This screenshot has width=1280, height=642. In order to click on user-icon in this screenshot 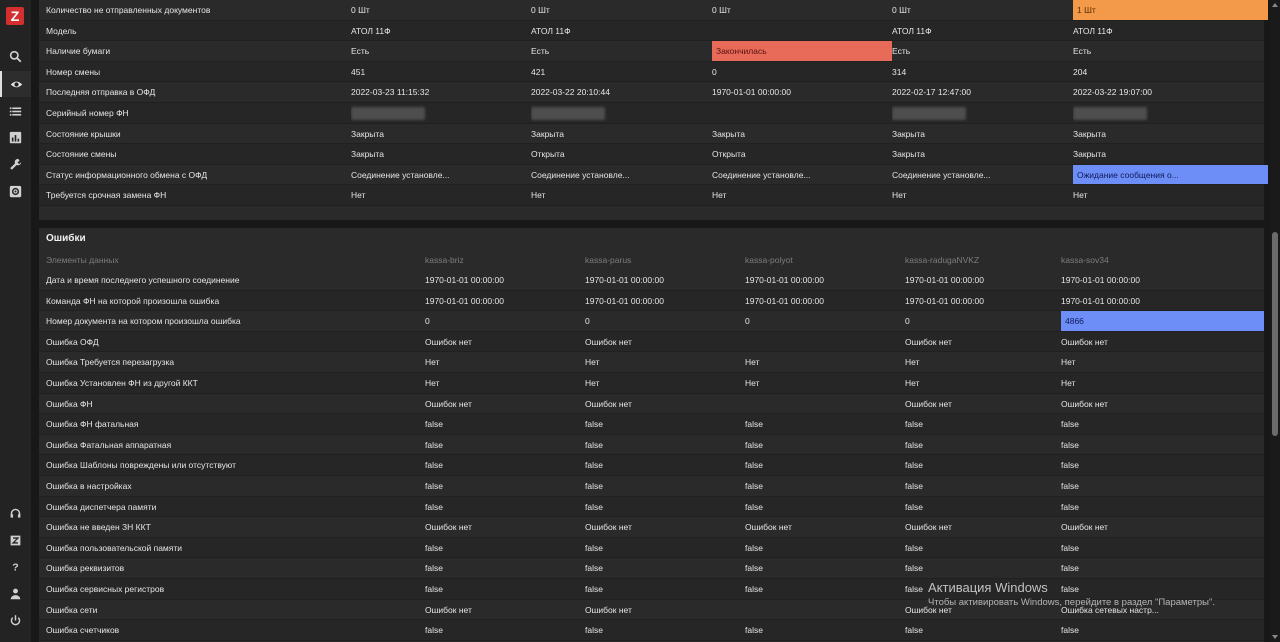, I will do `click(15, 593)`.